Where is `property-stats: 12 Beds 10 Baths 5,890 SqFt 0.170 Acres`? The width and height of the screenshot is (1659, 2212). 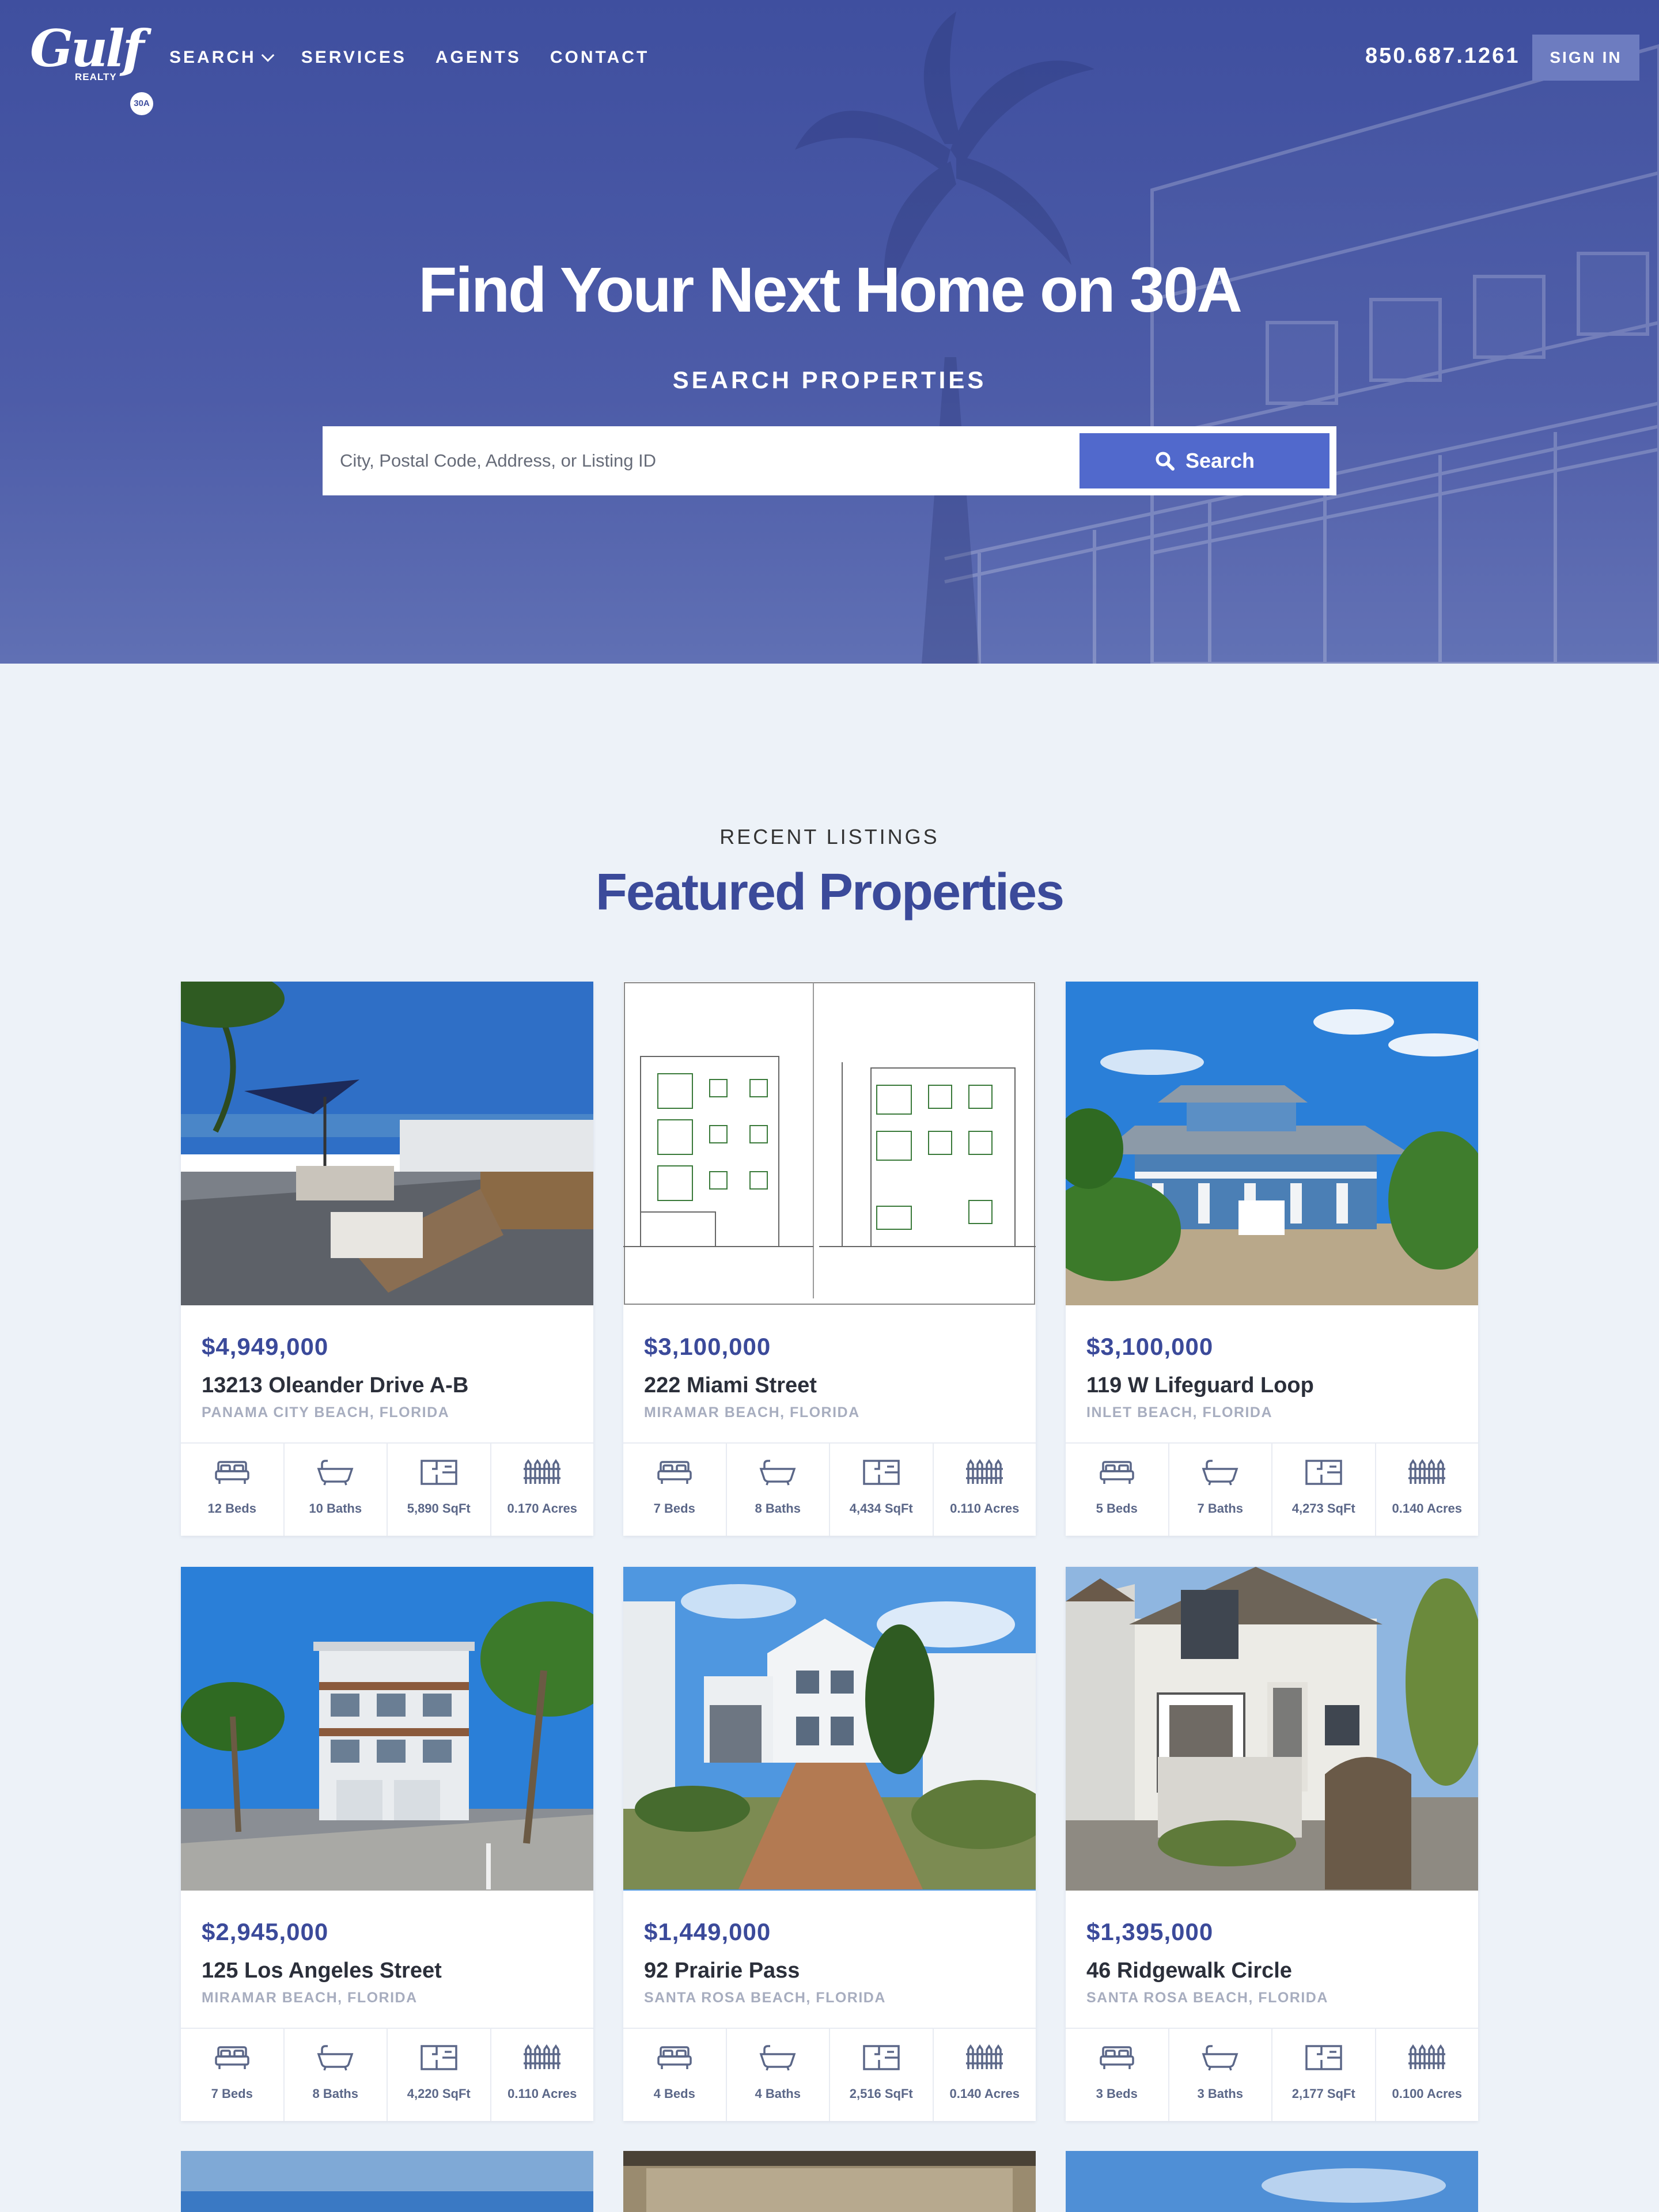 property-stats: 12 Beds 10 Baths 5,890 SqFt 0.170 Acres is located at coordinates (387, 1489).